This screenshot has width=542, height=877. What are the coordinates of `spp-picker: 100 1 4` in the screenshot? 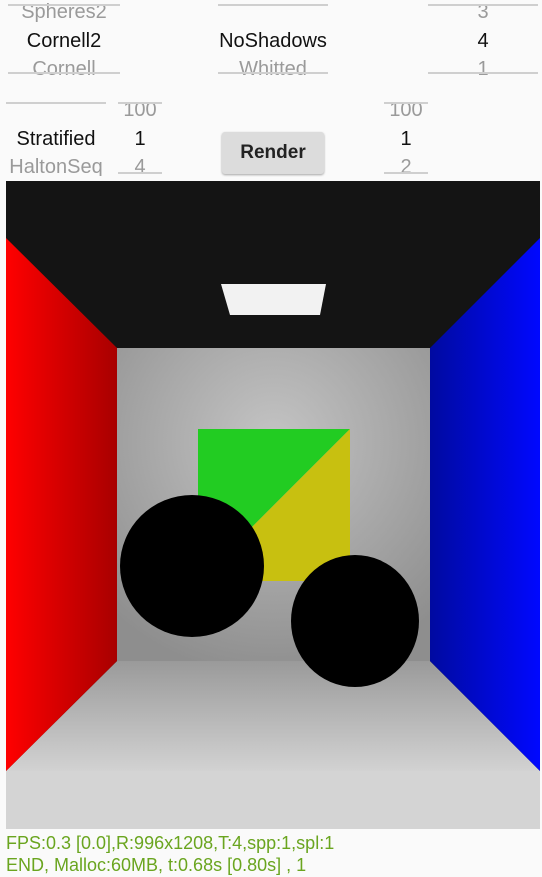 It's located at (140, 134).